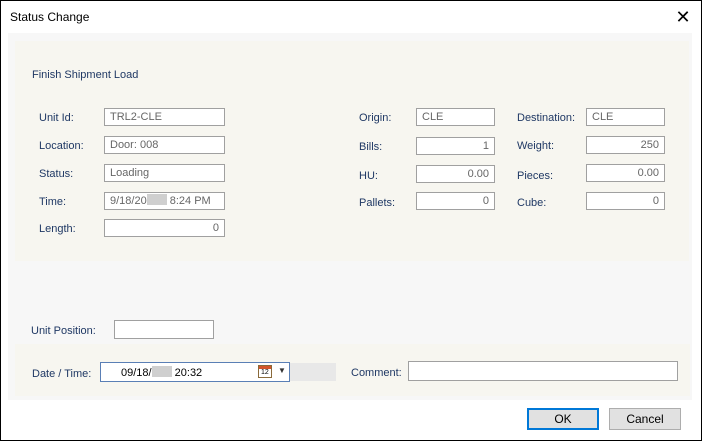 This screenshot has height=441, width=702. Describe the element at coordinates (188, 201) in the screenshot. I see `time-clock-part: 8:24 PM` at that location.